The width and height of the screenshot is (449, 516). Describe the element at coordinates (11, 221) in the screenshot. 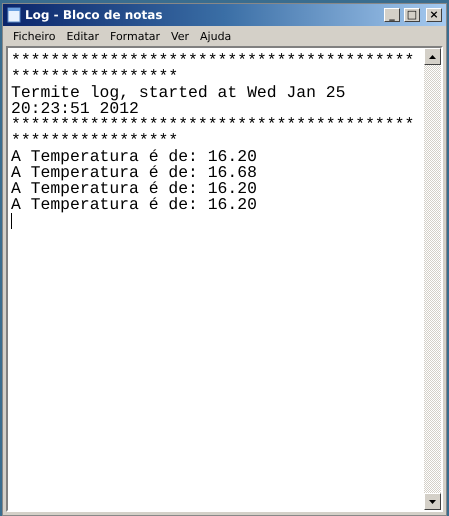

I see `text-cursor` at that location.